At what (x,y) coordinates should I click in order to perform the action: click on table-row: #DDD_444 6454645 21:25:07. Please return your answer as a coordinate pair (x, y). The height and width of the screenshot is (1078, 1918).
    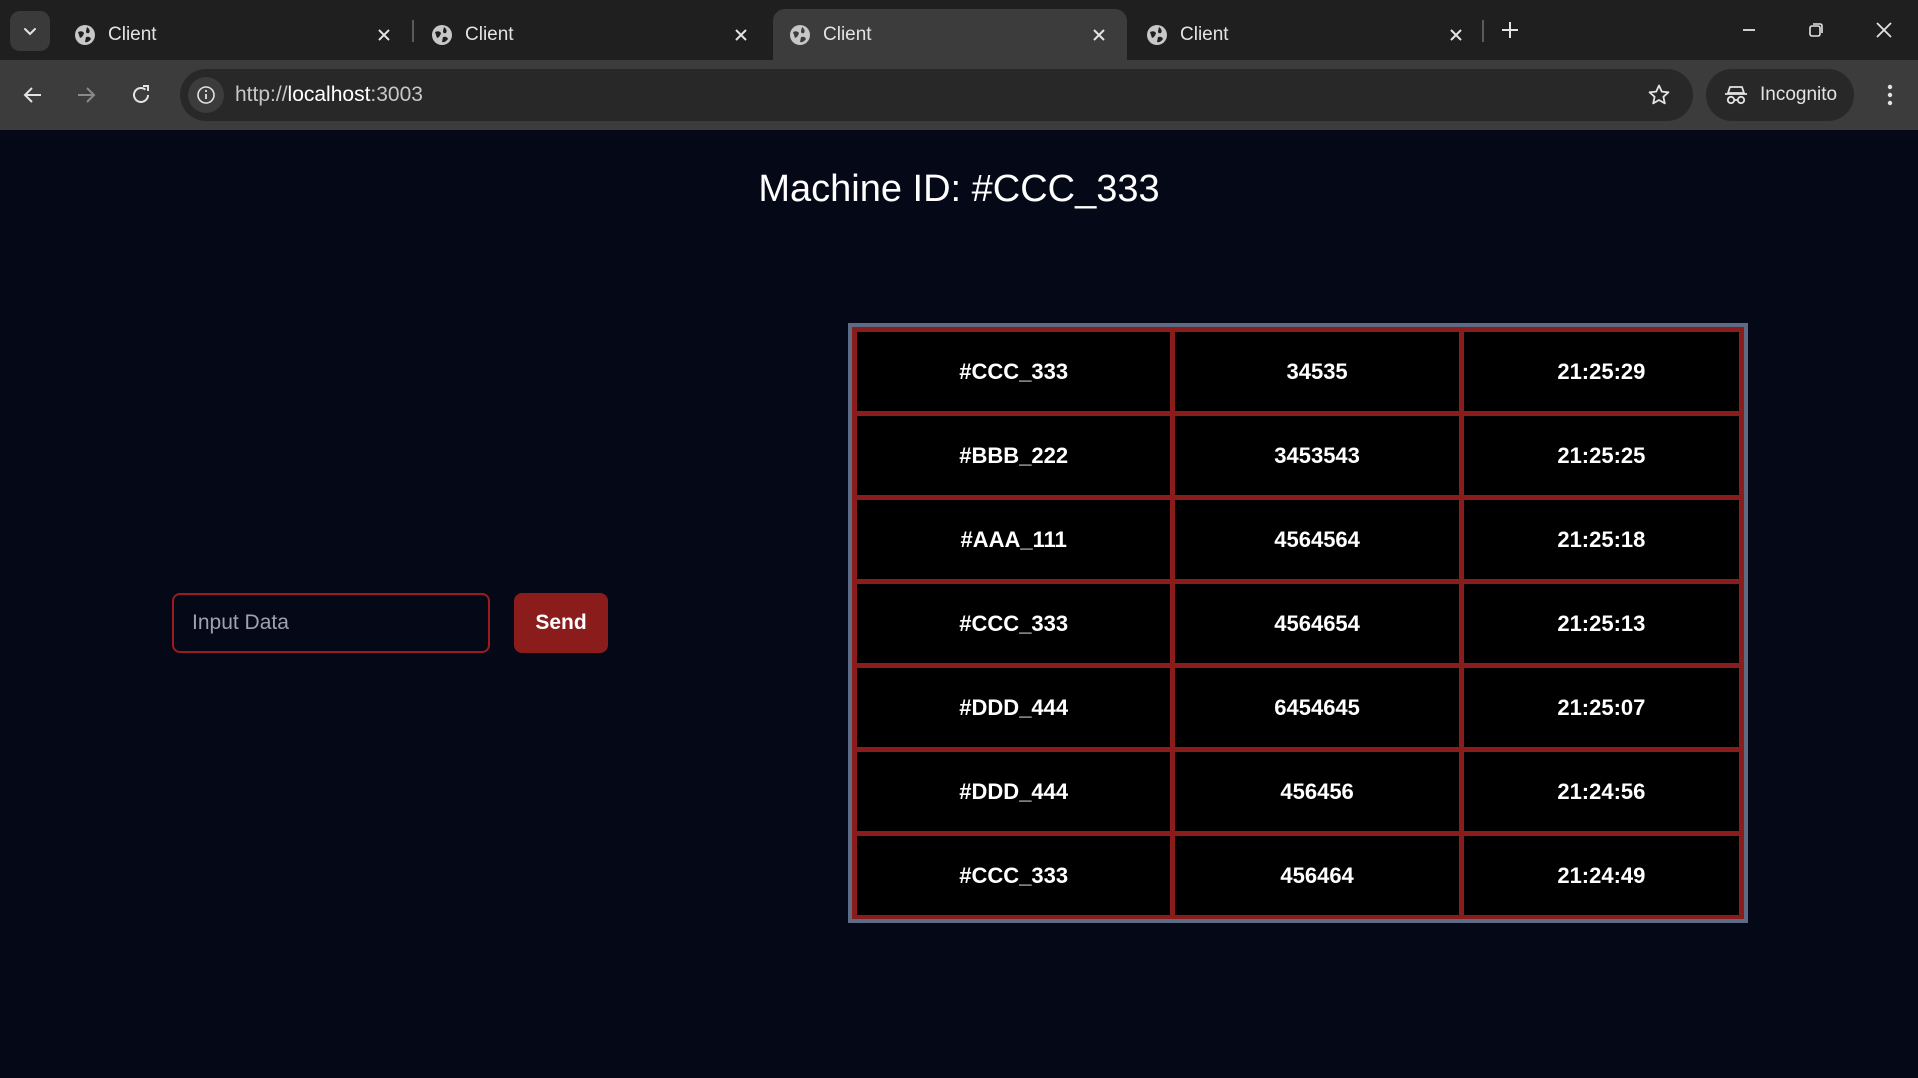
    Looking at the image, I should click on (1298, 707).